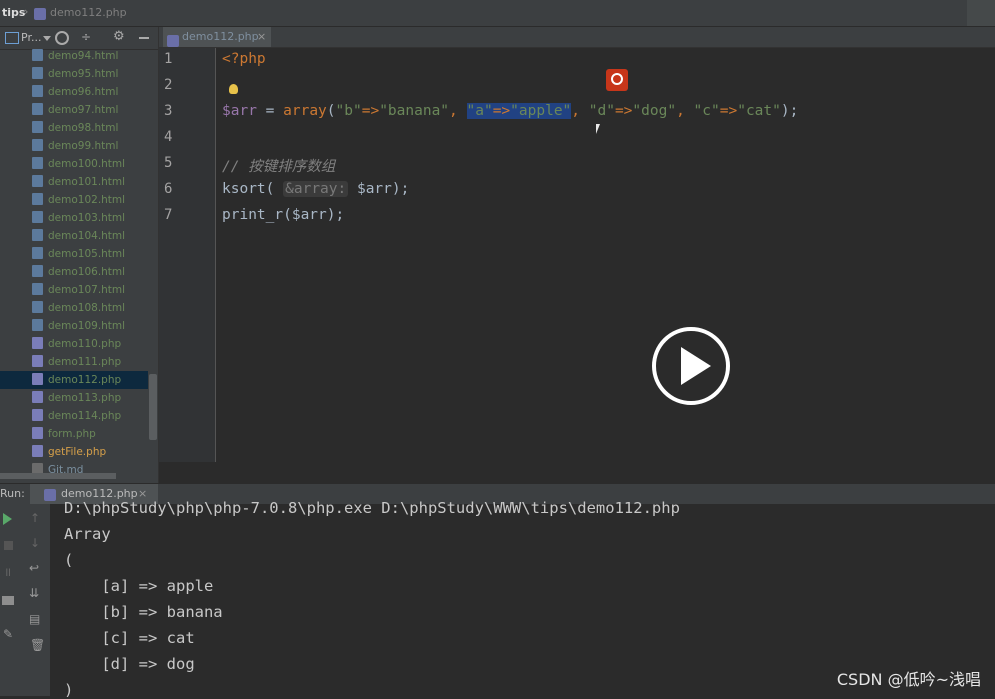  I want to click on console-line: (, so click(69, 560).